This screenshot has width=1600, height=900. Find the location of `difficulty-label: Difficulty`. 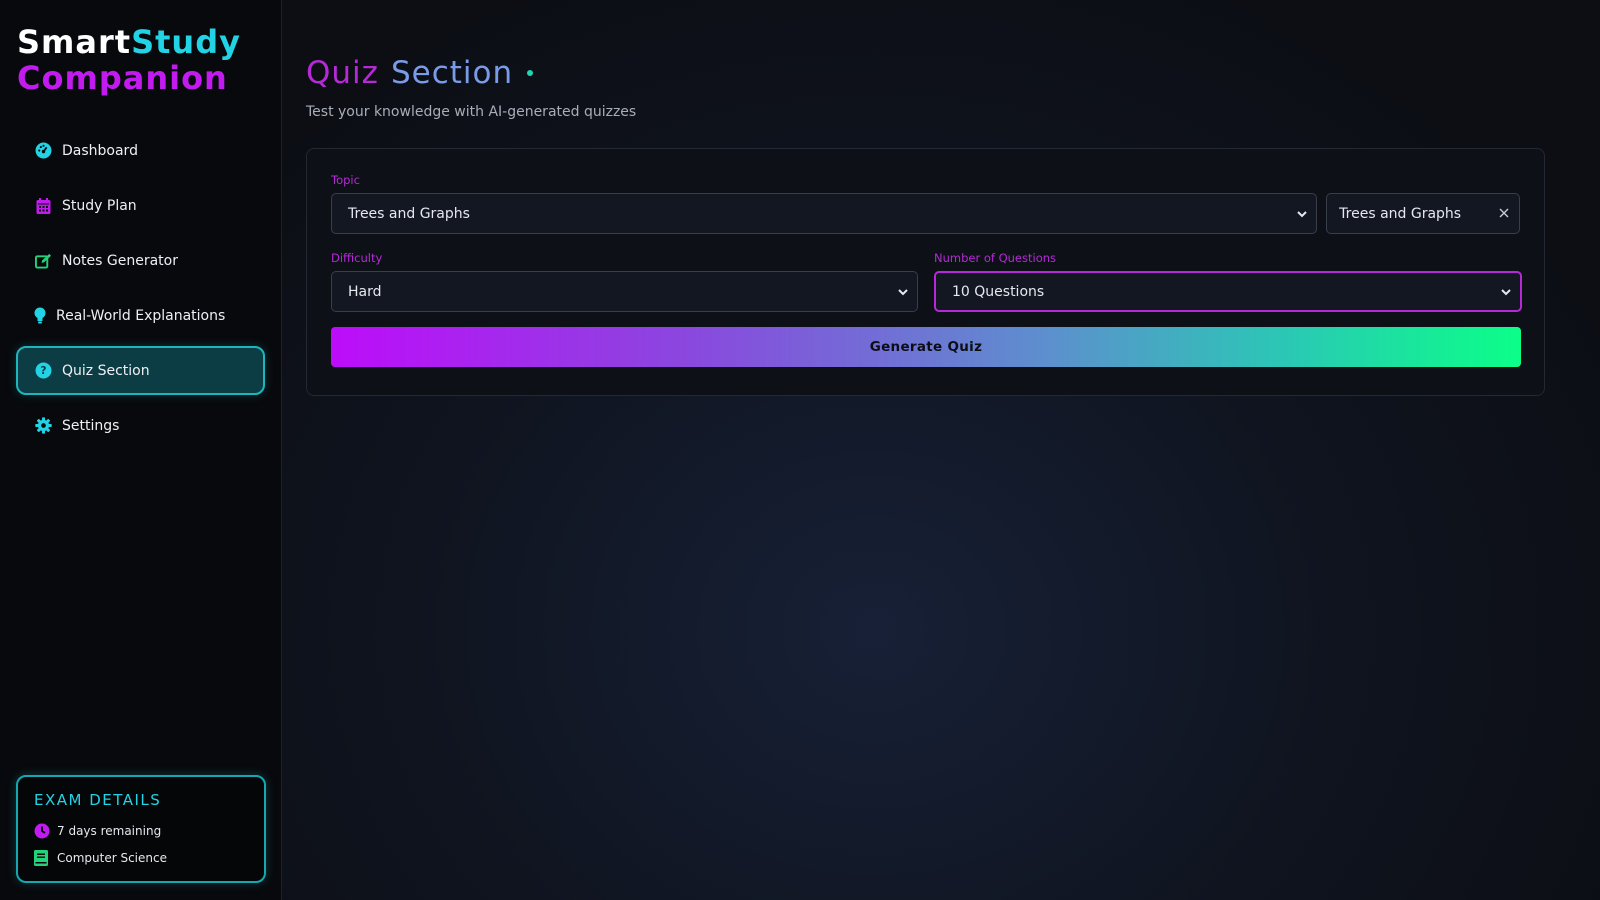

difficulty-label: Difficulty is located at coordinates (357, 258).